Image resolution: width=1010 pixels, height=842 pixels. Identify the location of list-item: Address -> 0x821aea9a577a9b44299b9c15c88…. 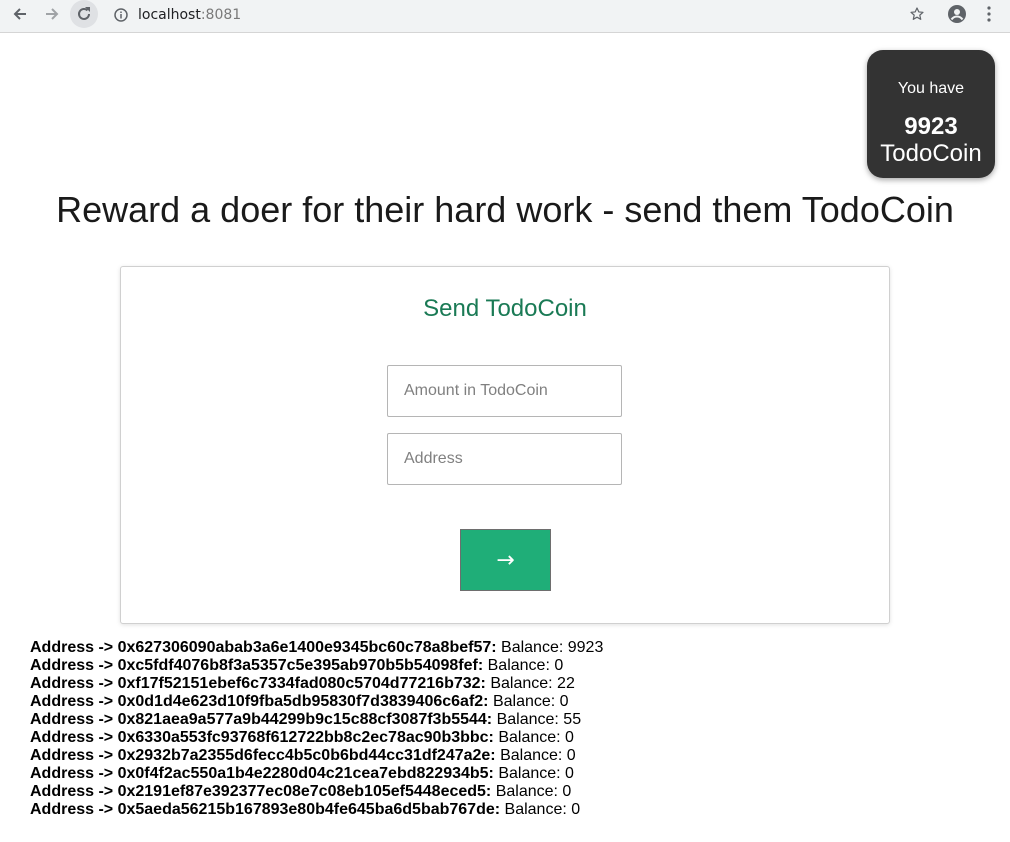
(316, 720).